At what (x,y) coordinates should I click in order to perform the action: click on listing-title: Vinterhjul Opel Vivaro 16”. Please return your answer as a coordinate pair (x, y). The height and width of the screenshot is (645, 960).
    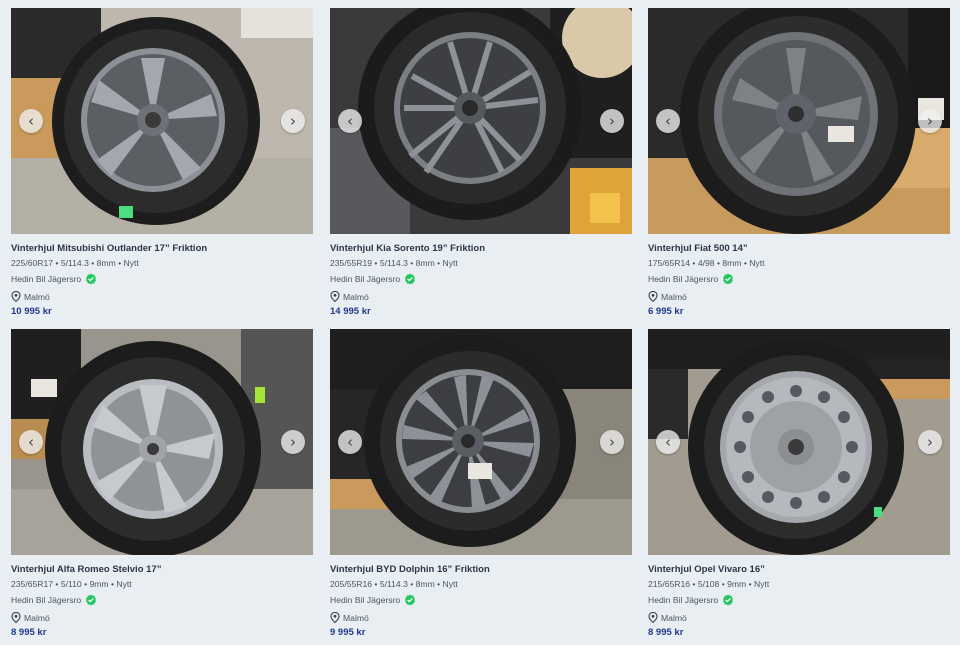
    Looking at the image, I should click on (799, 569).